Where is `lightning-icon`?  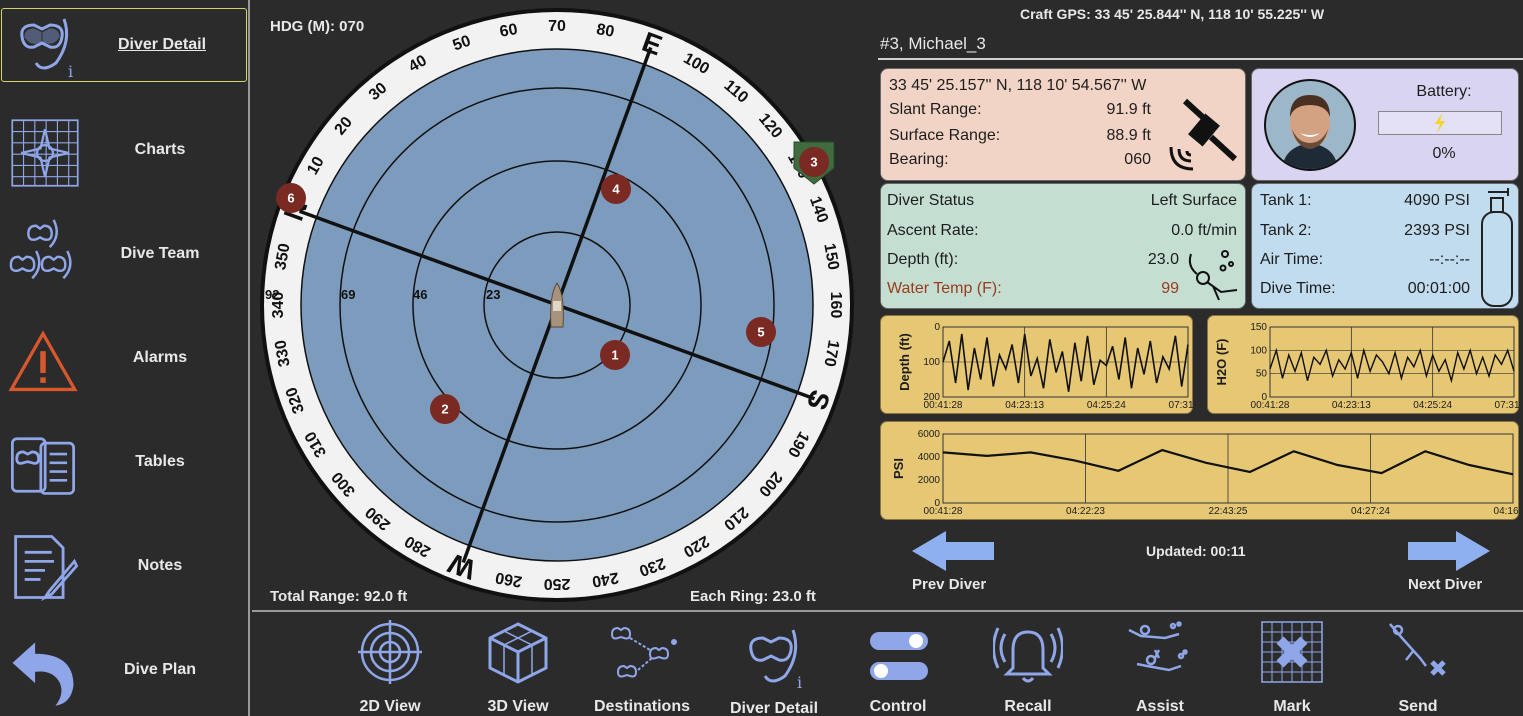 lightning-icon is located at coordinates (1440, 123).